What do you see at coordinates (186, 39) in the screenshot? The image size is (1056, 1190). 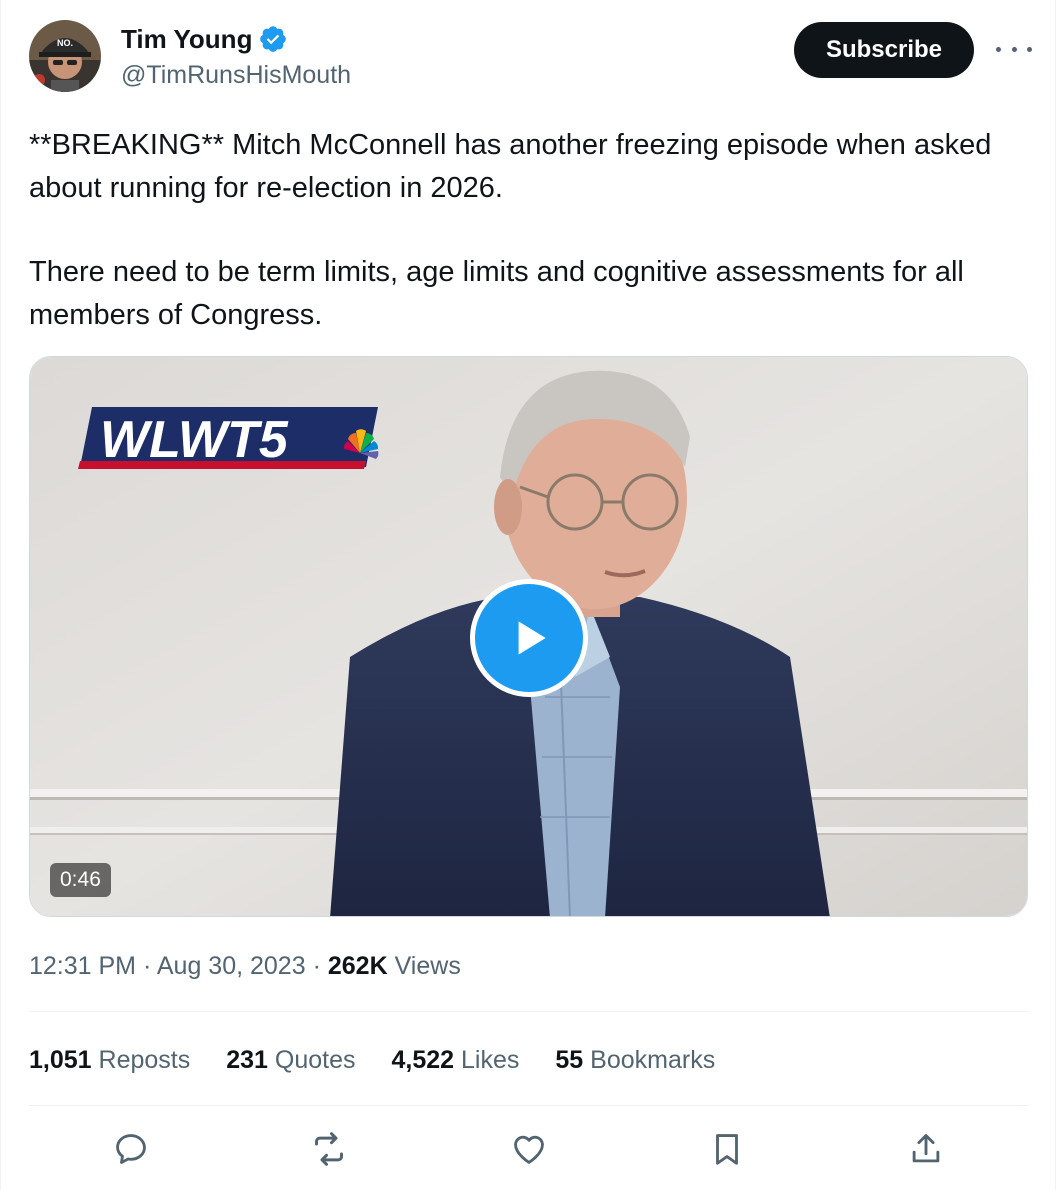 I see `author-display-name: Tim Young` at bounding box center [186, 39].